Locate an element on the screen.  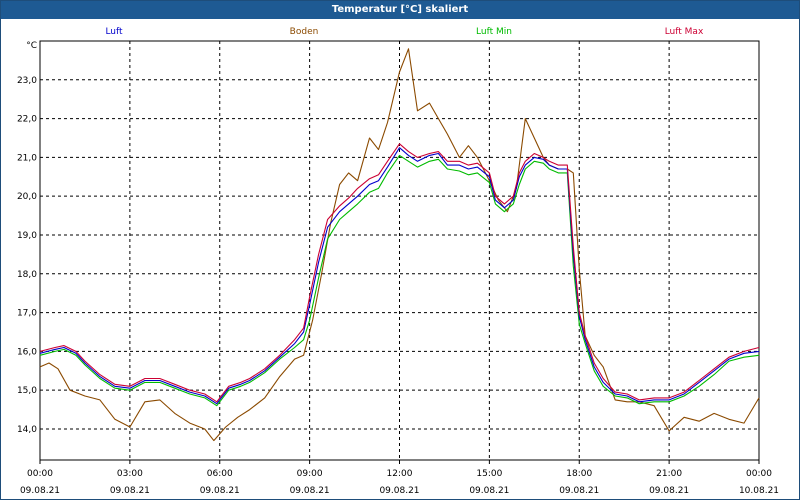
x-tick-time-label: 18:00 is located at coordinates (579, 474).